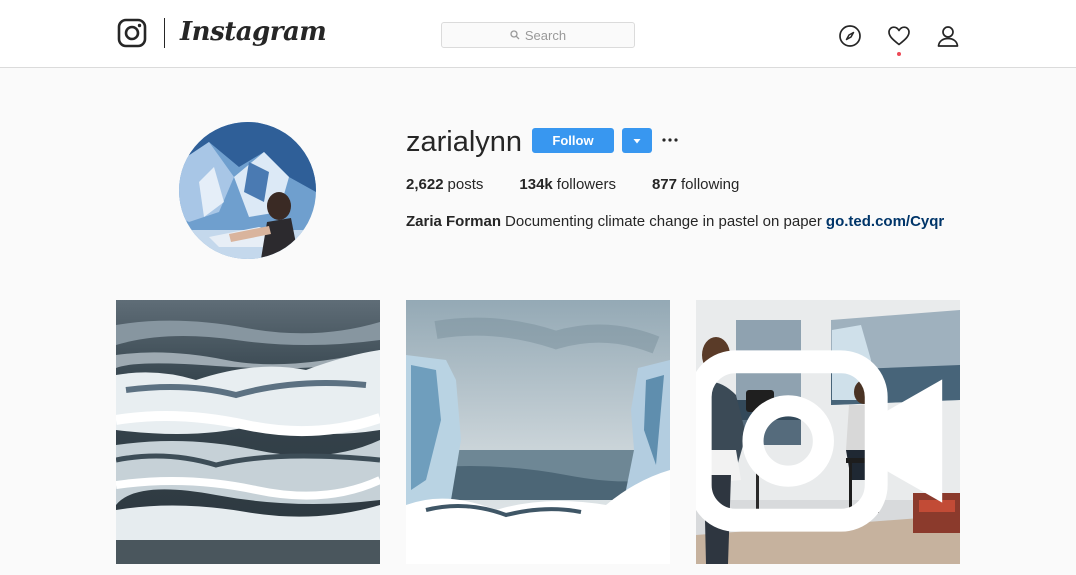 The width and height of the screenshot is (1076, 575). I want to click on profile-avatar, so click(247, 190).